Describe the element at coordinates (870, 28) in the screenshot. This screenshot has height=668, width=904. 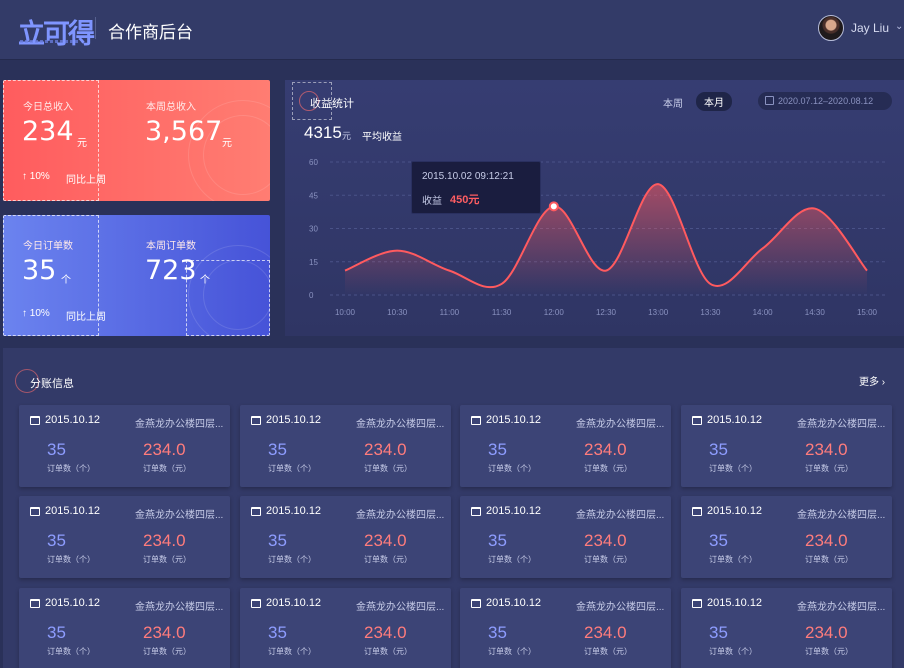
I see `user-name: Jay Liu` at that location.